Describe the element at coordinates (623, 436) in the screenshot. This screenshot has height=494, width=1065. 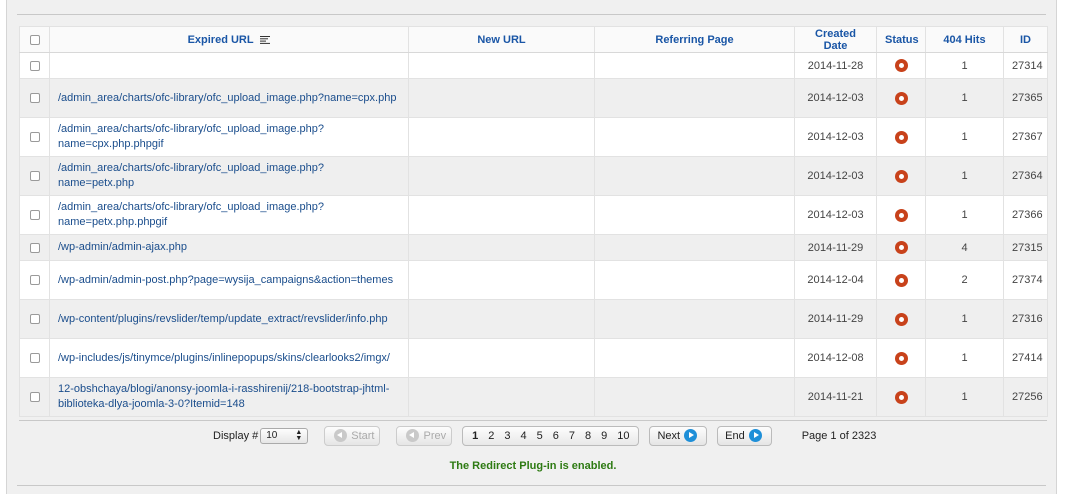
I see `page-number-10: 10` at that location.